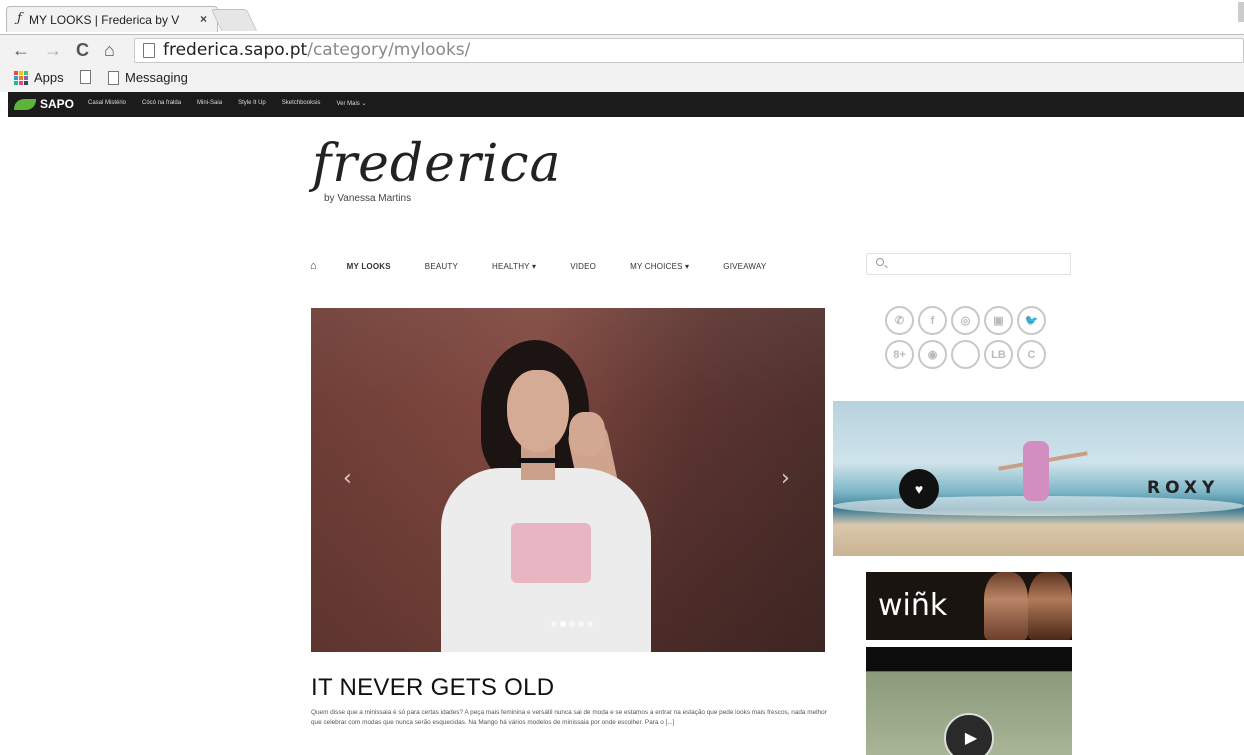  I want to click on reload-icon: C, so click(82, 50).